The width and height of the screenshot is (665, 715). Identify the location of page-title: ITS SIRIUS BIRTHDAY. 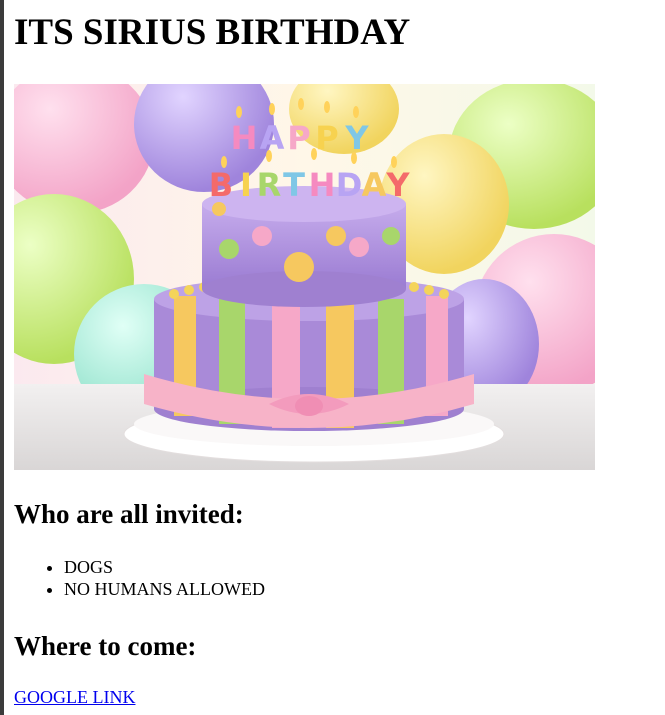
(212, 32).